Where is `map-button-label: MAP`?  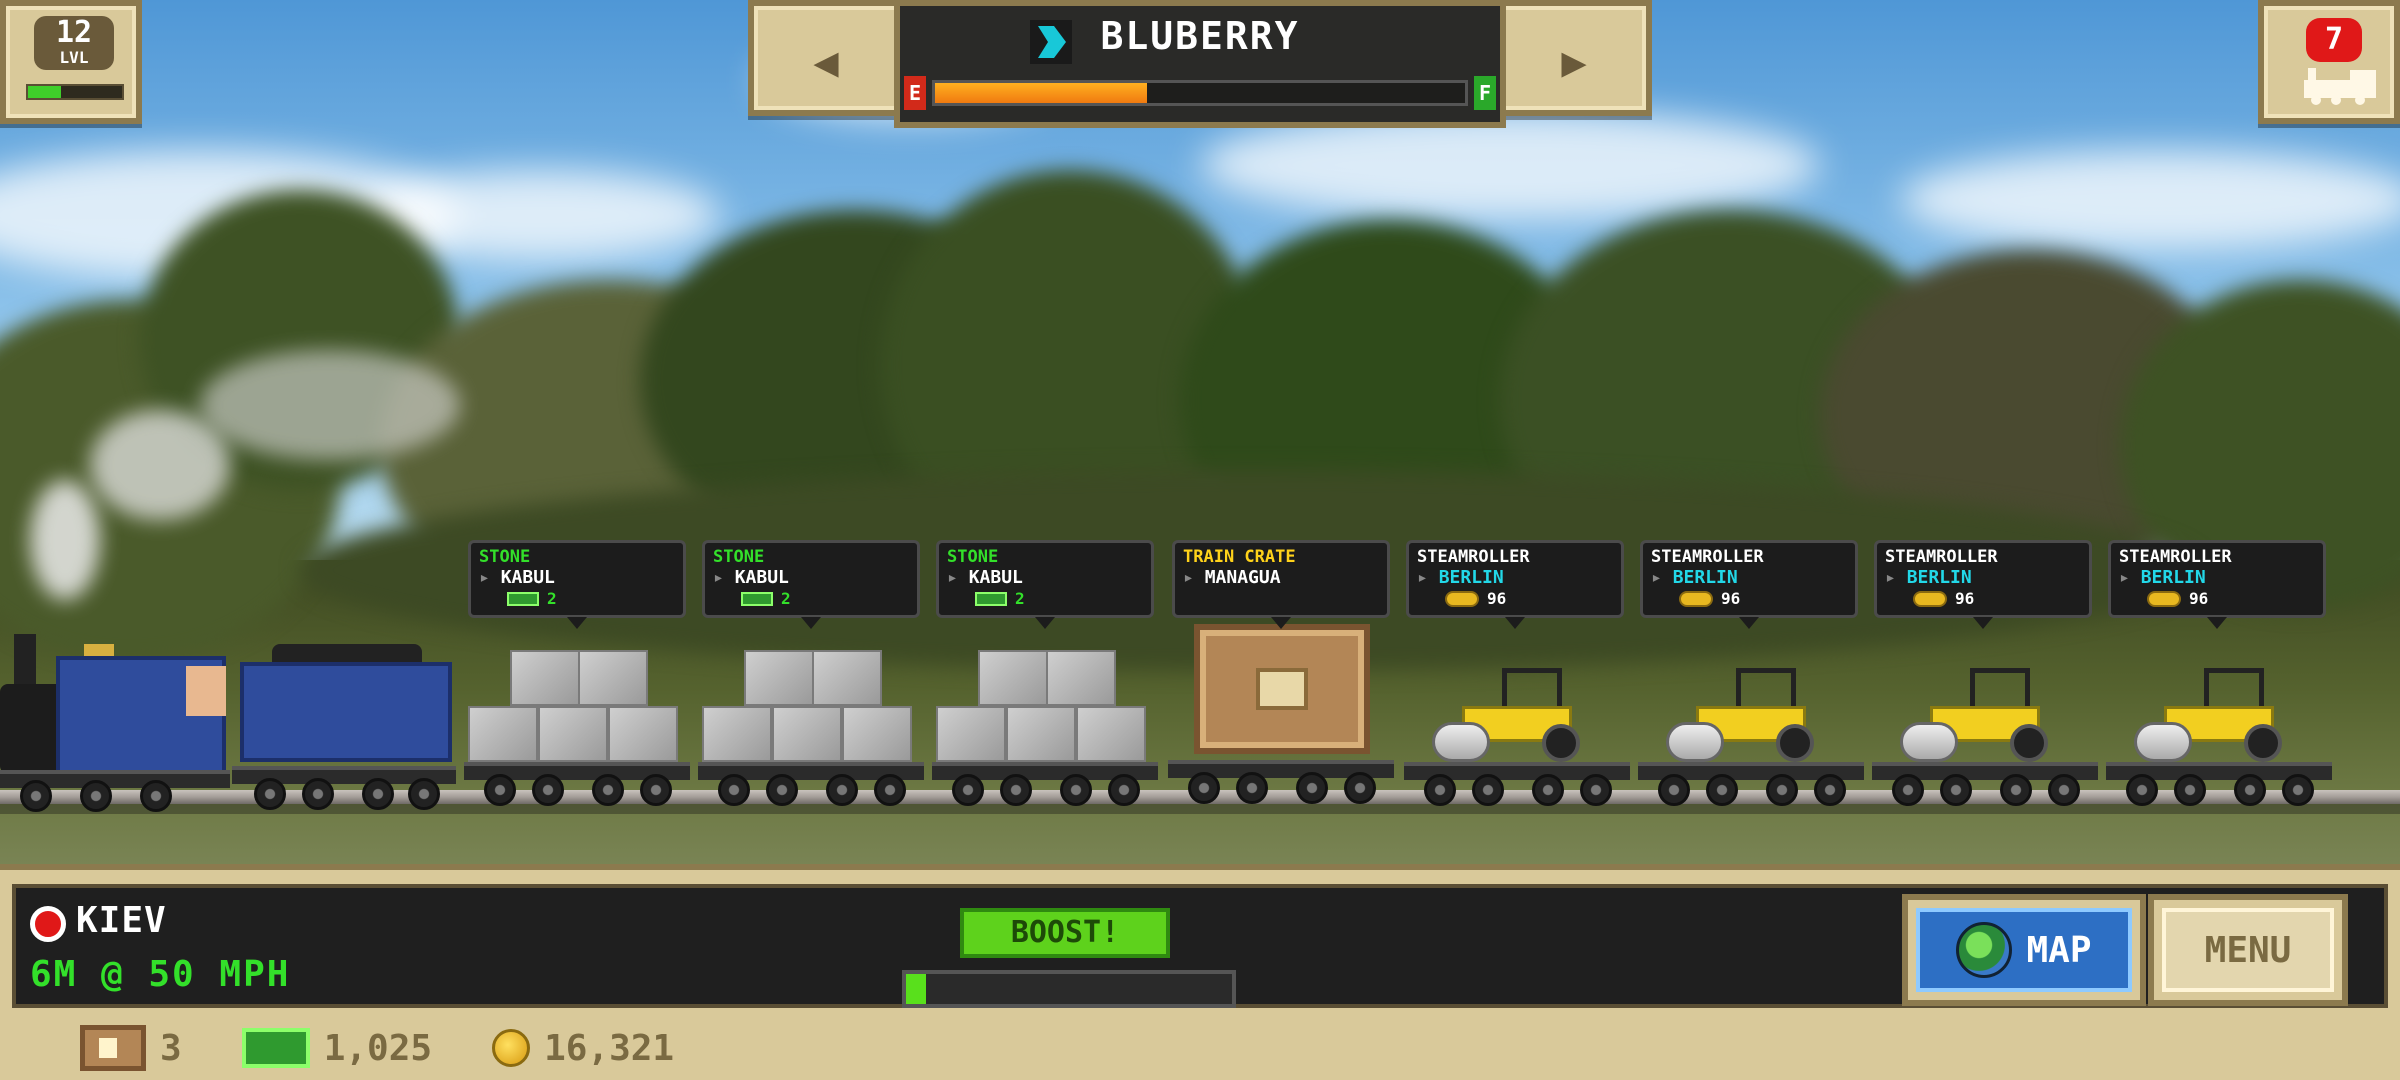 map-button-label: MAP is located at coordinates (2059, 950).